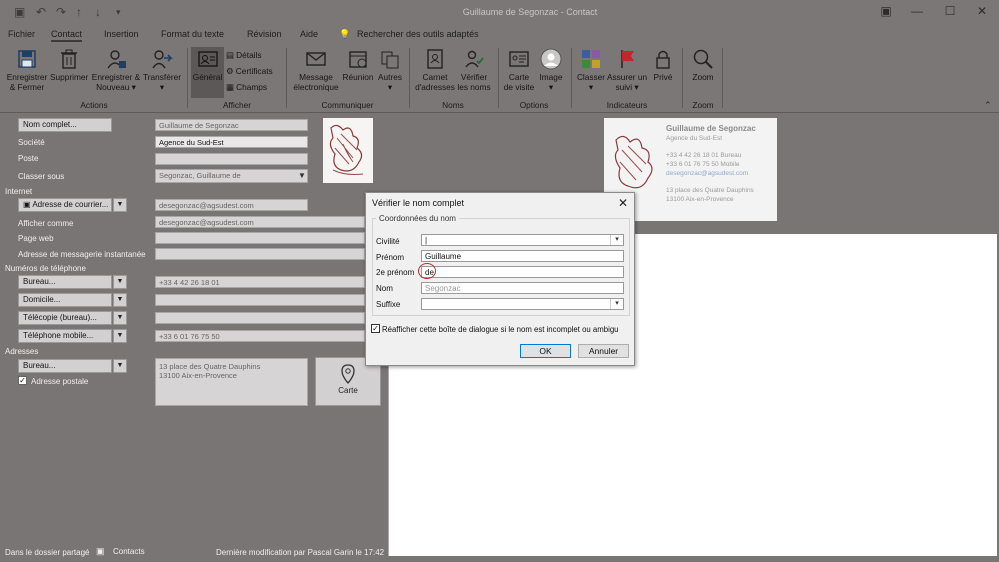 This screenshot has width=999, height=562. Describe the element at coordinates (348, 150) in the screenshot. I see `contact-photo` at that location.